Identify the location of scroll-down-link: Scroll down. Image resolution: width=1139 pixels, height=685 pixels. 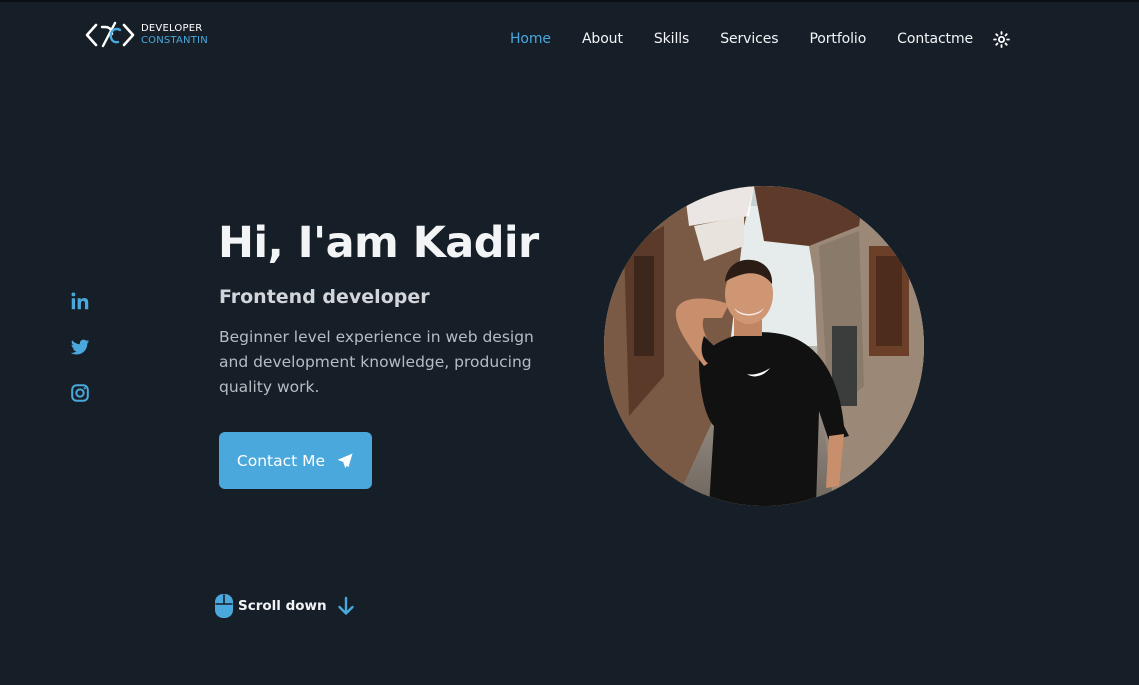
(284, 606).